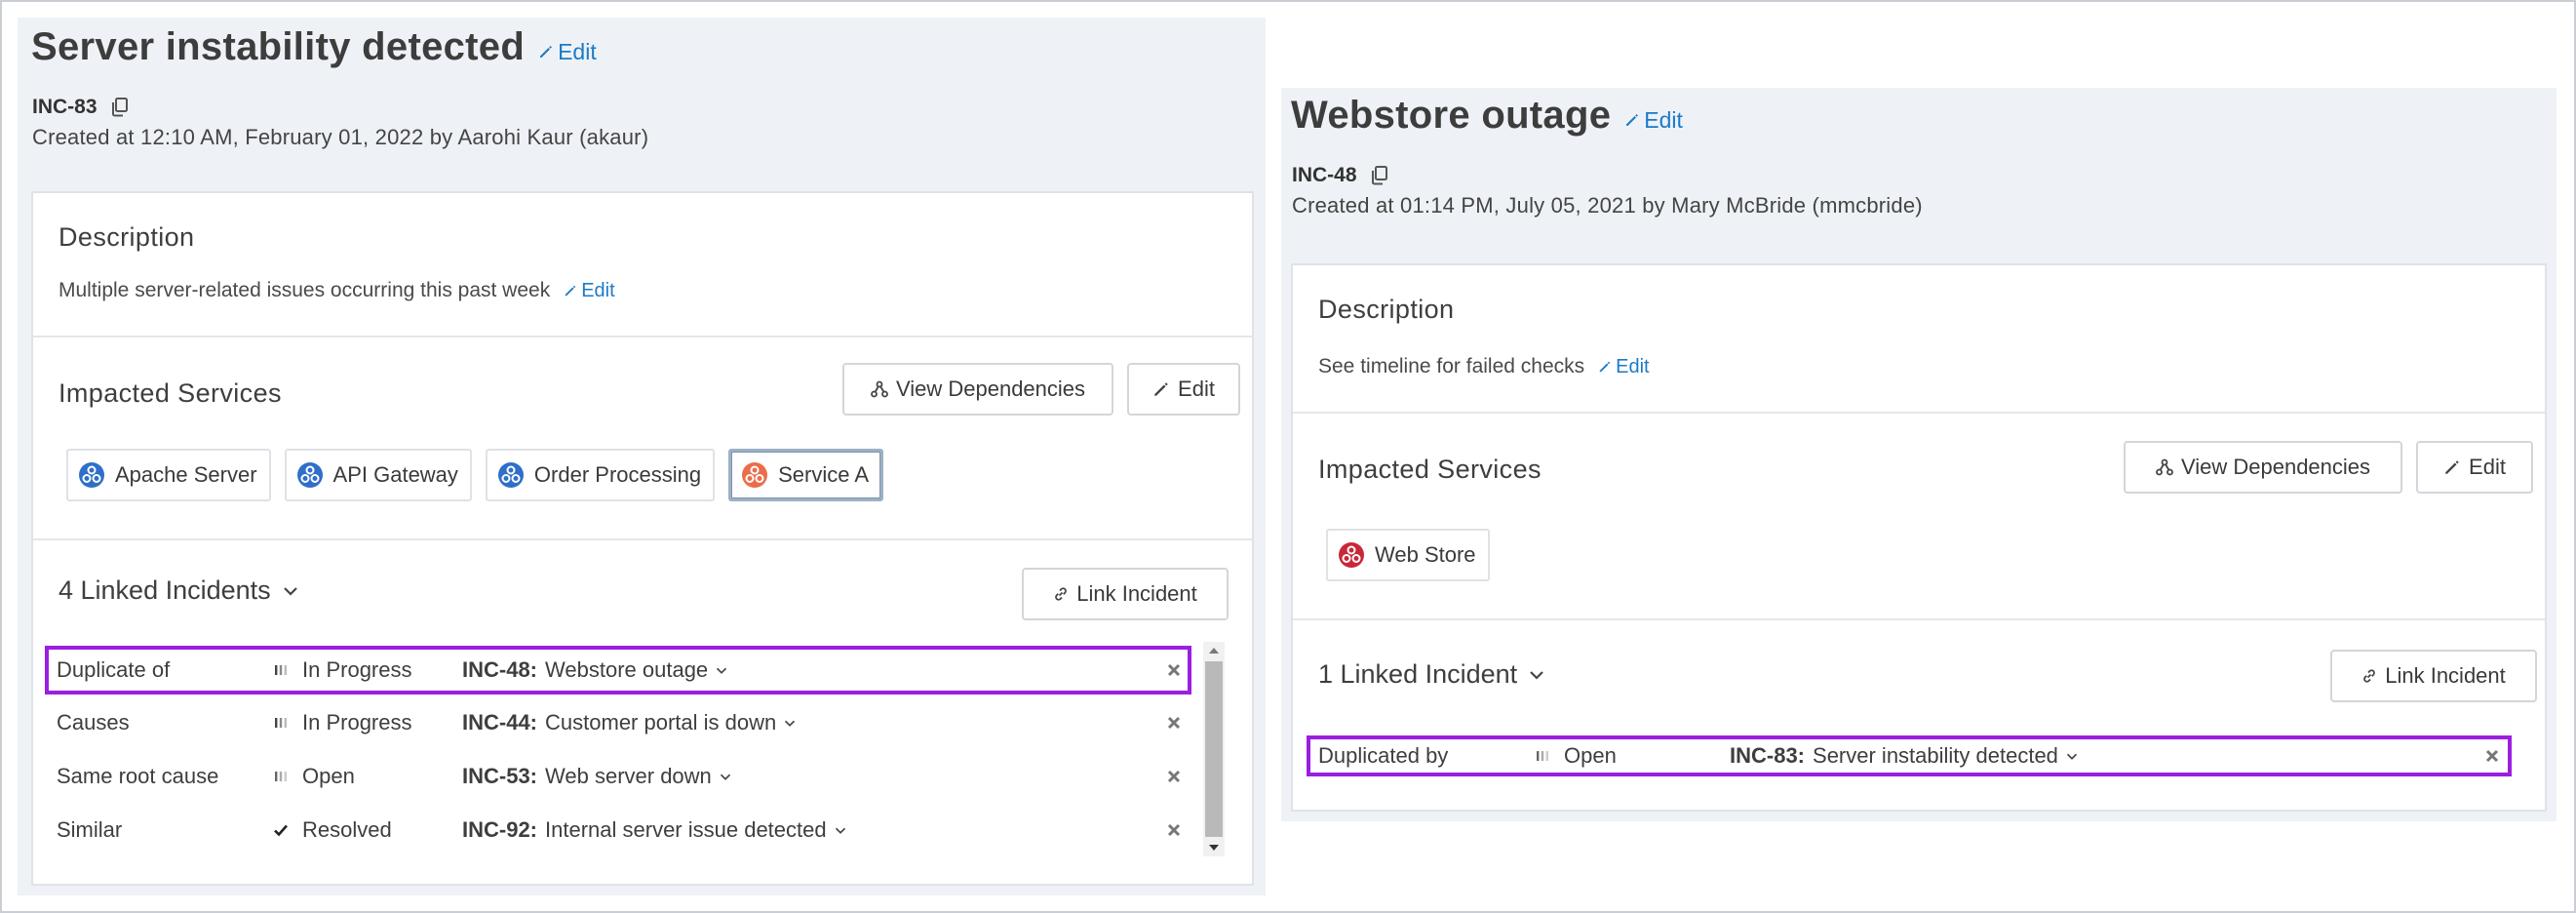 This screenshot has width=2576, height=913. What do you see at coordinates (1431, 674) in the screenshot?
I see `linked-incidents-toggle: 1 Linked Incident` at bounding box center [1431, 674].